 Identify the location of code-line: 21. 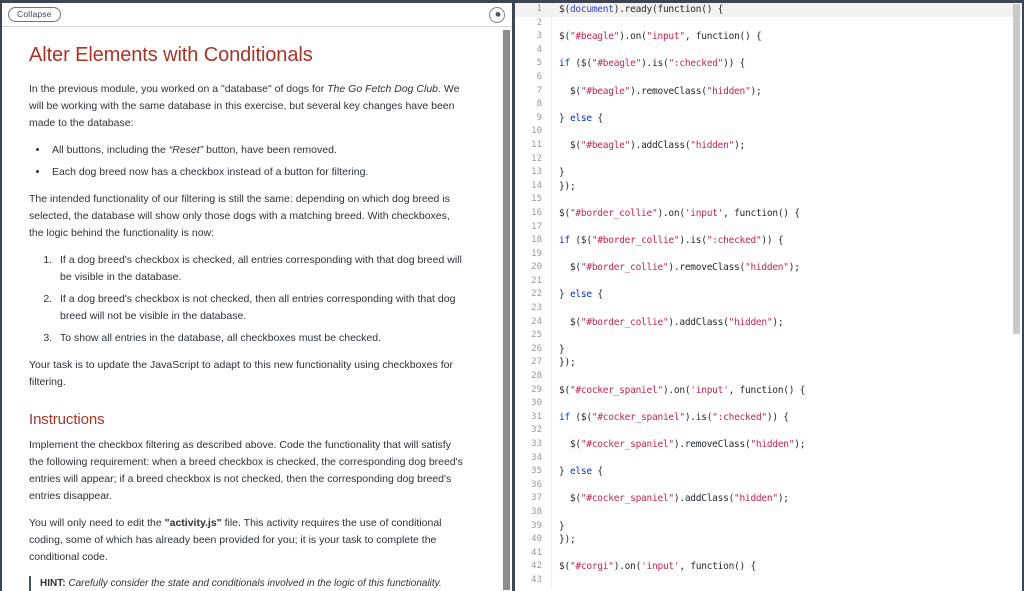
(768, 281).